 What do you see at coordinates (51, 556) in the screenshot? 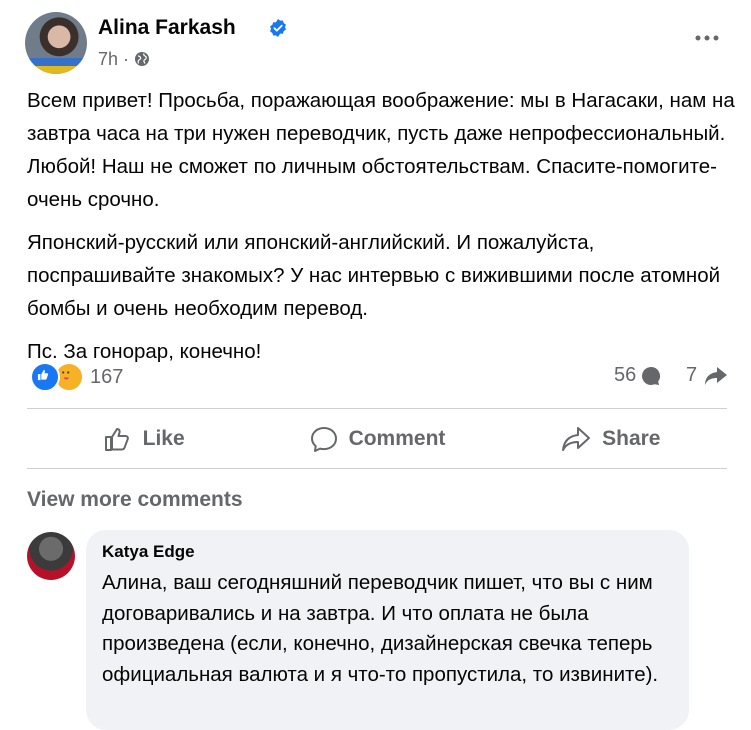
I see `commenter-avatar` at bounding box center [51, 556].